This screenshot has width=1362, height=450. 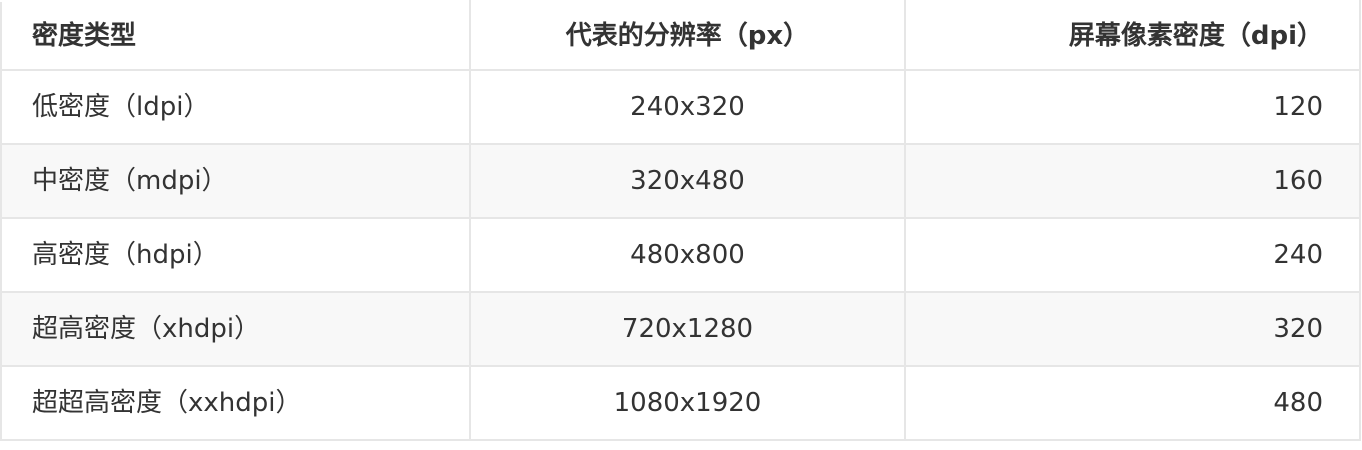 I want to click on cell-dpi: 160, so click(x=1132, y=181).